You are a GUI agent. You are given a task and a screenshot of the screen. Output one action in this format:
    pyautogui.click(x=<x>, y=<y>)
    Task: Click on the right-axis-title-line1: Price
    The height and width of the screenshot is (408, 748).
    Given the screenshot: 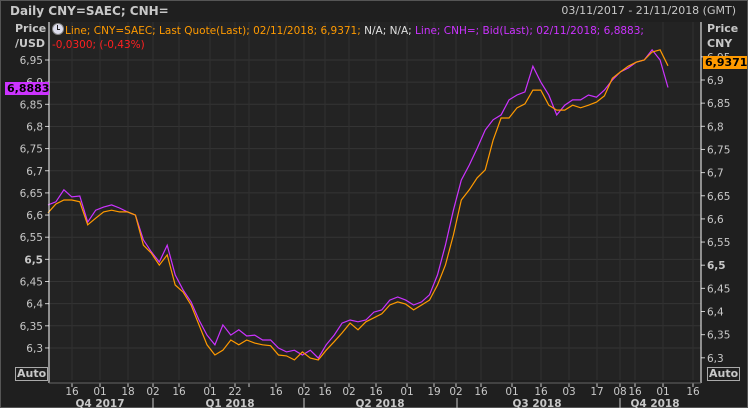 What is the action you would take?
    pyautogui.click(x=723, y=28)
    